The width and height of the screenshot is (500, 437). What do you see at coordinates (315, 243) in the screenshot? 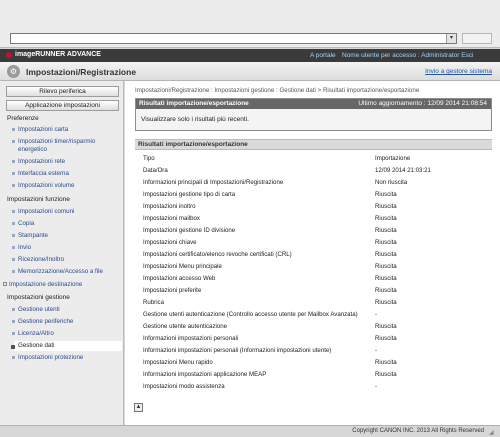
I see `table-row: Impostazioni chiave Riuscita` at bounding box center [315, 243].